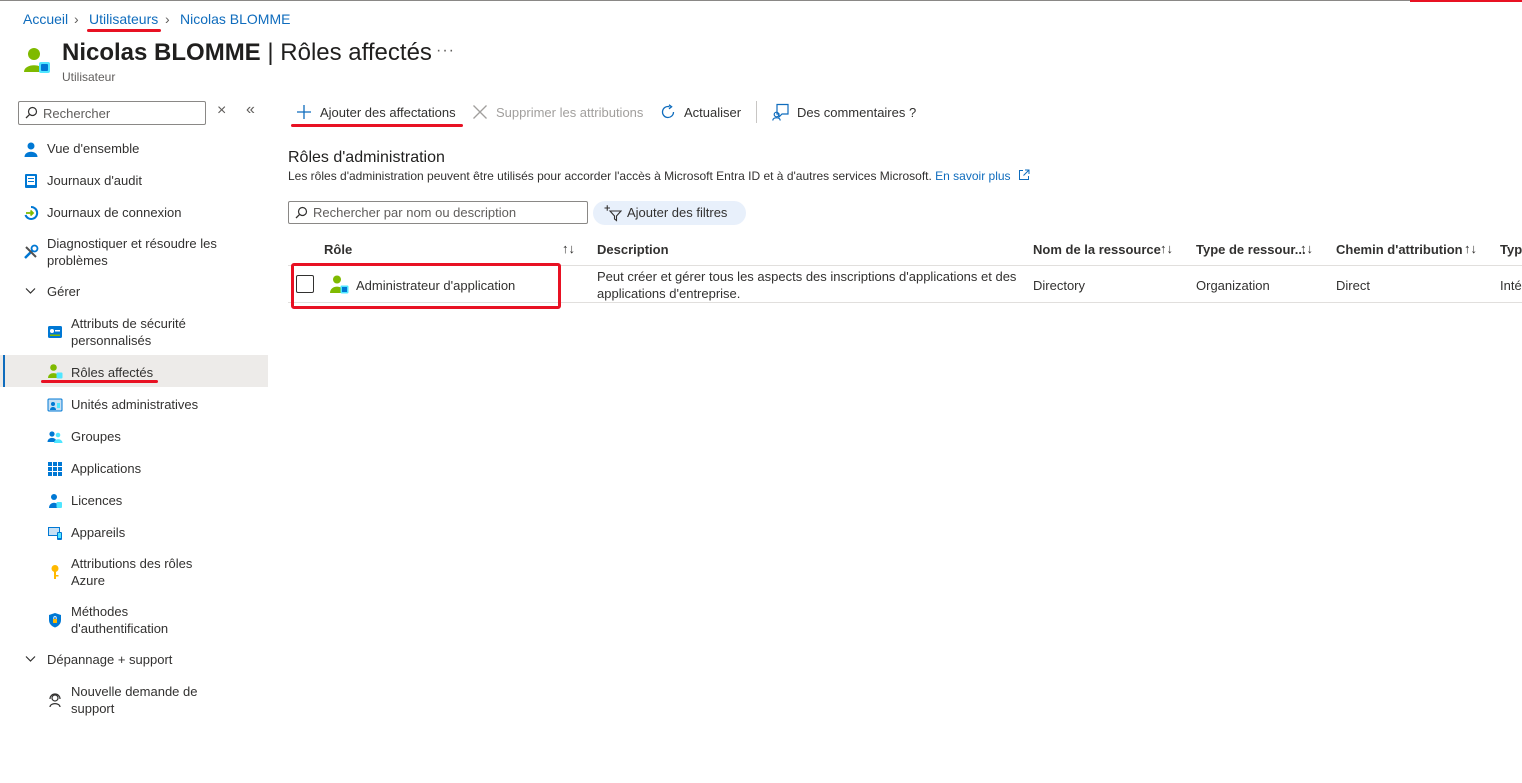 The width and height of the screenshot is (1522, 783). Describe the element at coordinates (123, 19) in the screenshot. I see `breadcrumb-users: Utilisateurs` at that location.